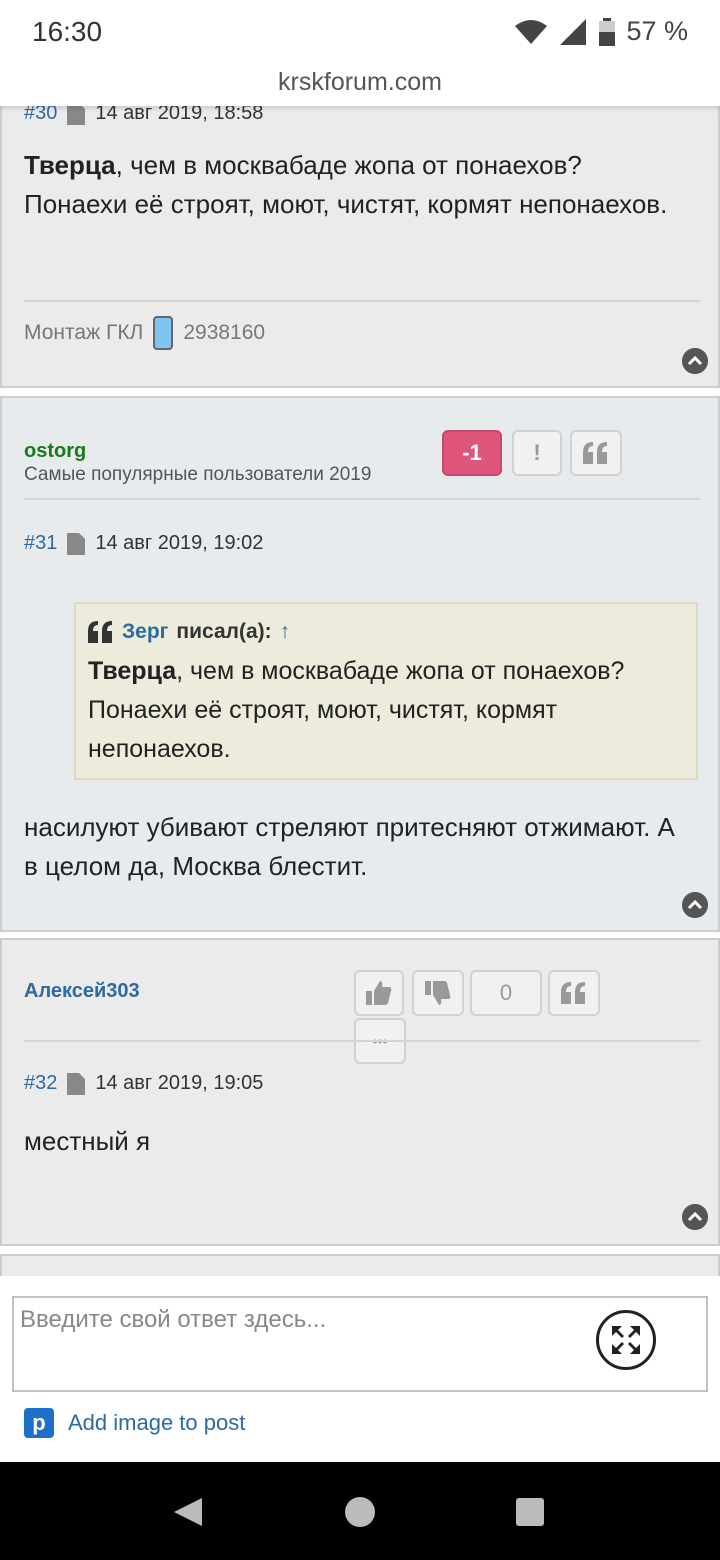  I want to click on thumbs-down-icon, so click(438, 993).